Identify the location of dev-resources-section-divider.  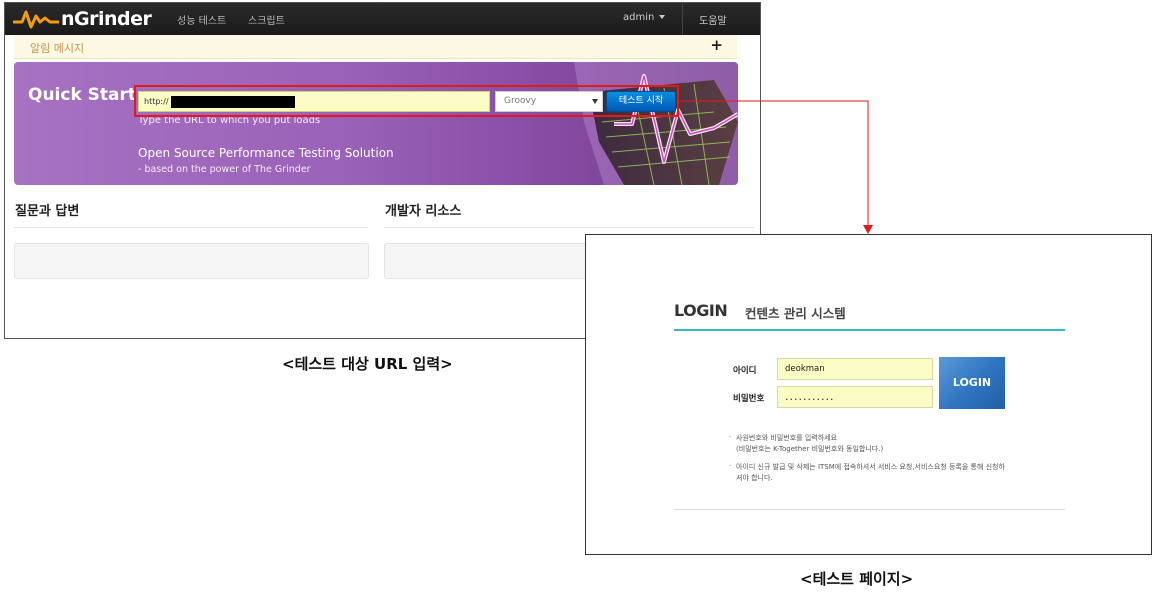
(569, 227).